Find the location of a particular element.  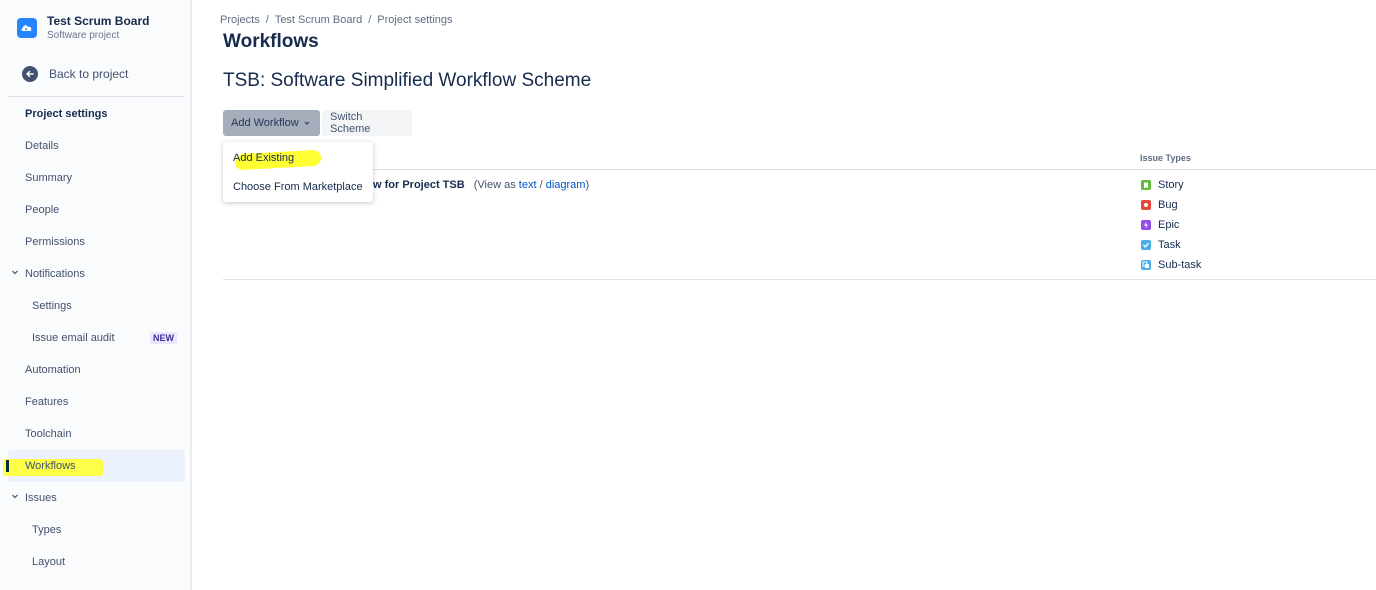

story-icon is located at coordinates (1146, 185).